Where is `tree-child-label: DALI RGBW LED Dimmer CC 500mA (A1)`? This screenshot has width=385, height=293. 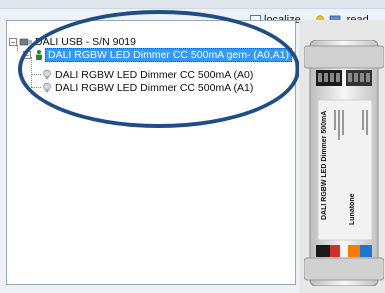
tree-child-label: DALI RGBW LED Dimmer CC 500mA (A1) is located at coordinates (154, 87).